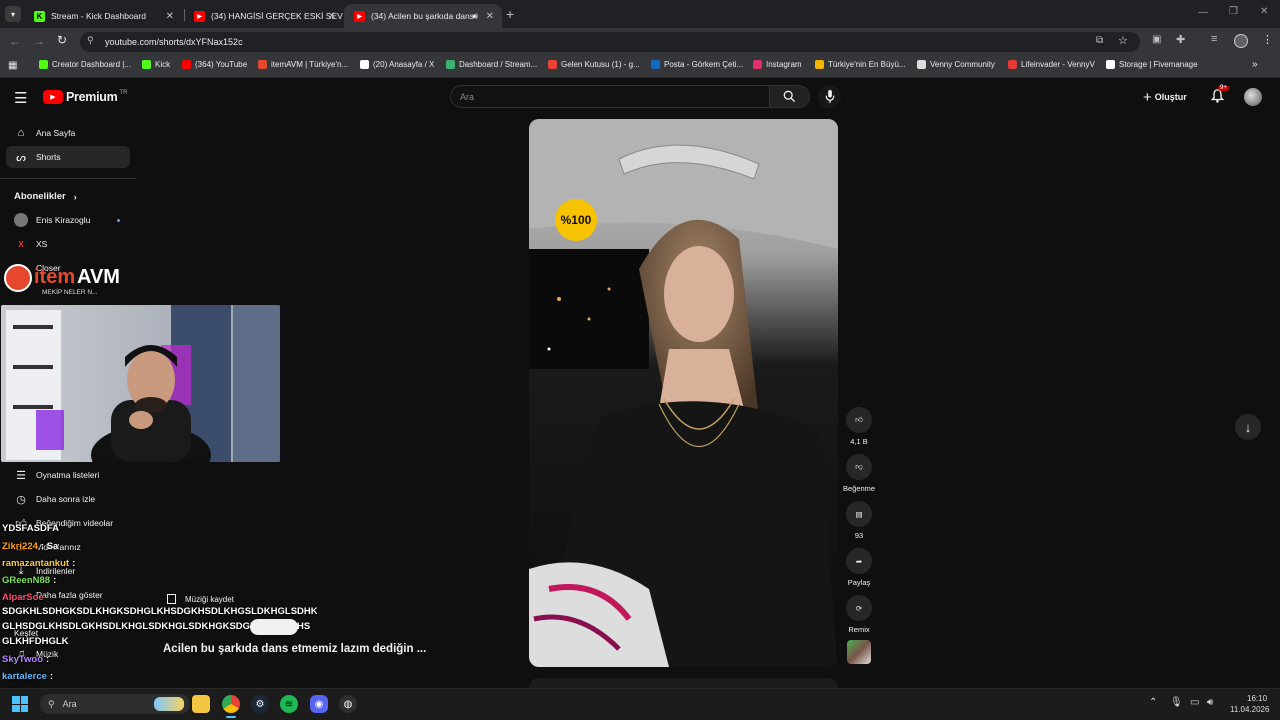 This screenshot has width=1280, height=720. What do you see at coordinates (62, 40) in the screenshot?
I see `reload-icon: ↻` at bounding box center [62, 40].